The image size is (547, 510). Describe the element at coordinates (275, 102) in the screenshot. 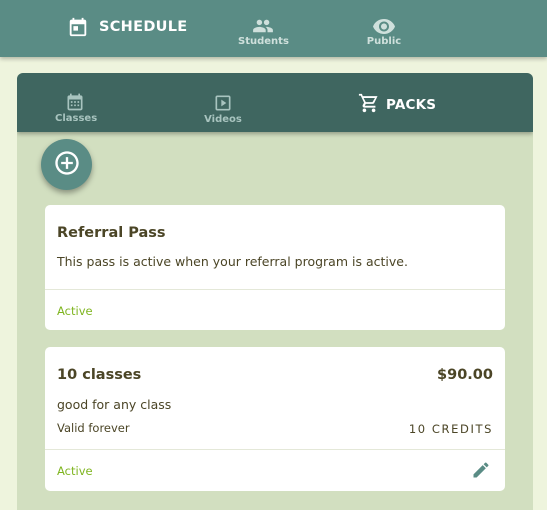

I see `section-tabs: Classes Videos PACKS` at that location.